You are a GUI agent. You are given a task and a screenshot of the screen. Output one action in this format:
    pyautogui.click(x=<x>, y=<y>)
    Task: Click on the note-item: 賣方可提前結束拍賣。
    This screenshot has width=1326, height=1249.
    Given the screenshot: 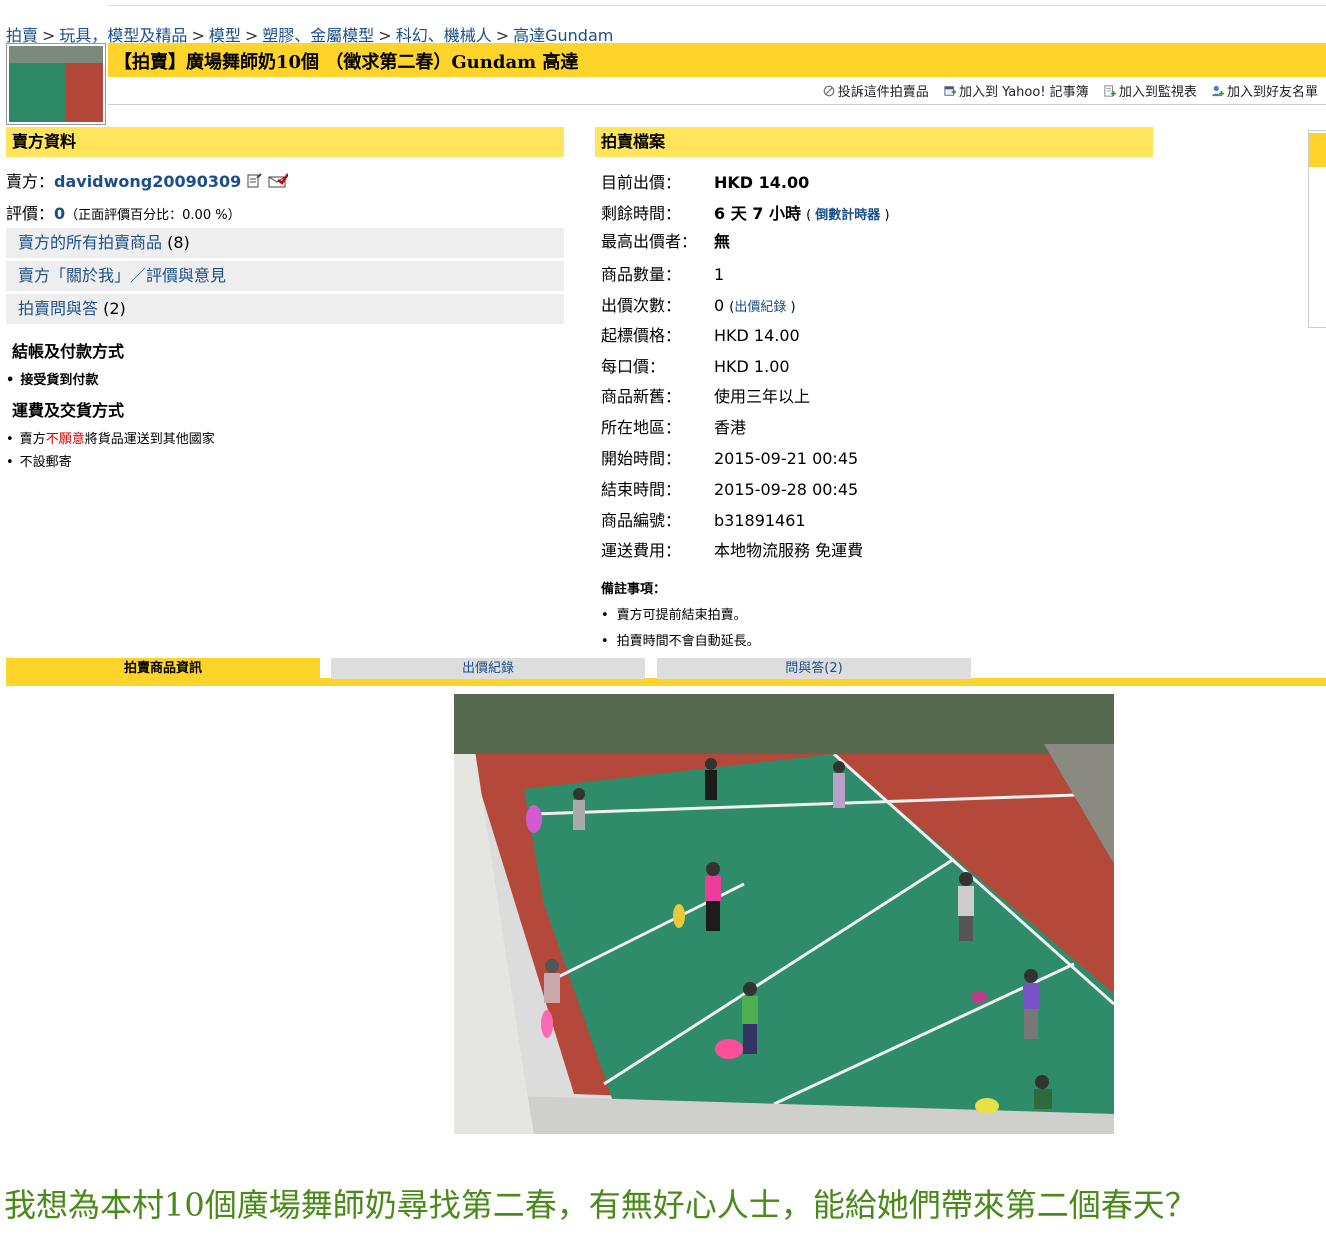 What is the action you would take?
    pyautogui.click(x=674, y=613)
    